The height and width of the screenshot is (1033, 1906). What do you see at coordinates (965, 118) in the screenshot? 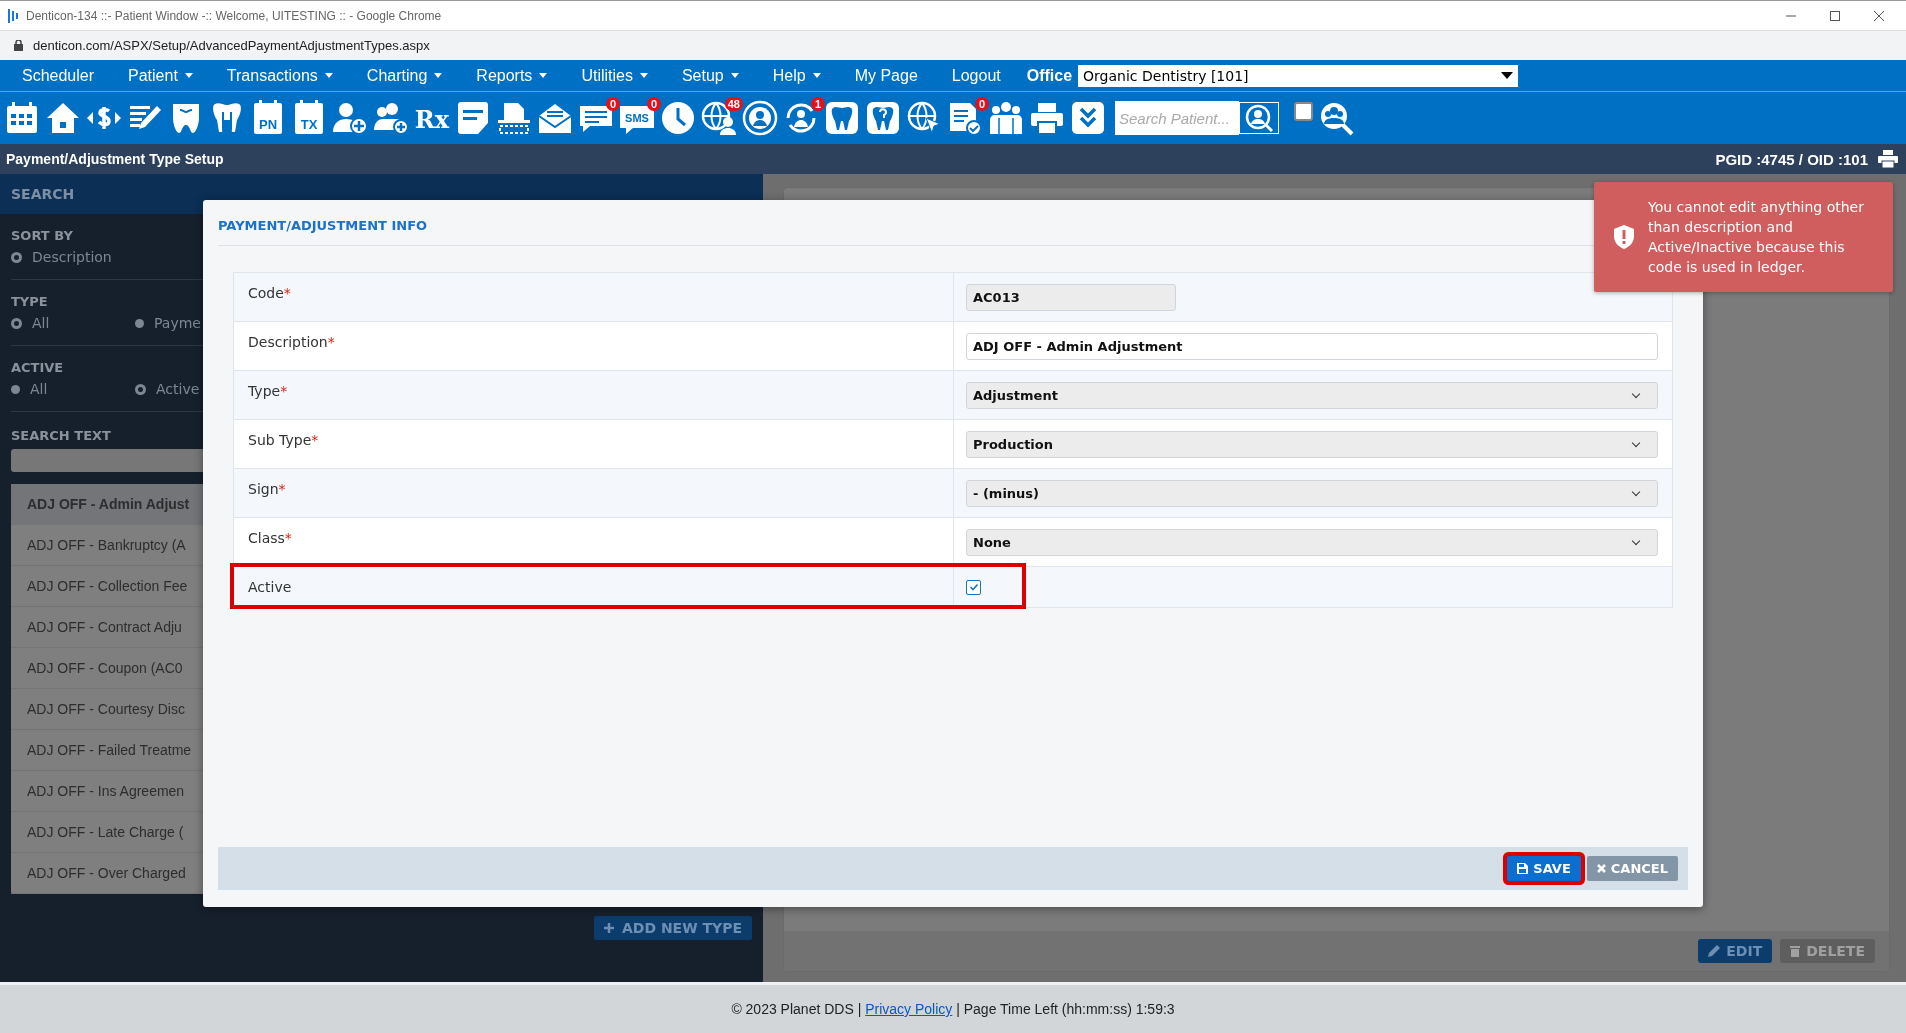
I see `document-check-icon` at bounding box center [965, 118].